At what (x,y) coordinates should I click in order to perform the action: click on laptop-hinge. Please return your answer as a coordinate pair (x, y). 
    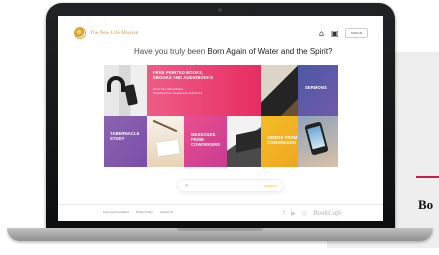
    Looking at the image, I should click on (220, 229).